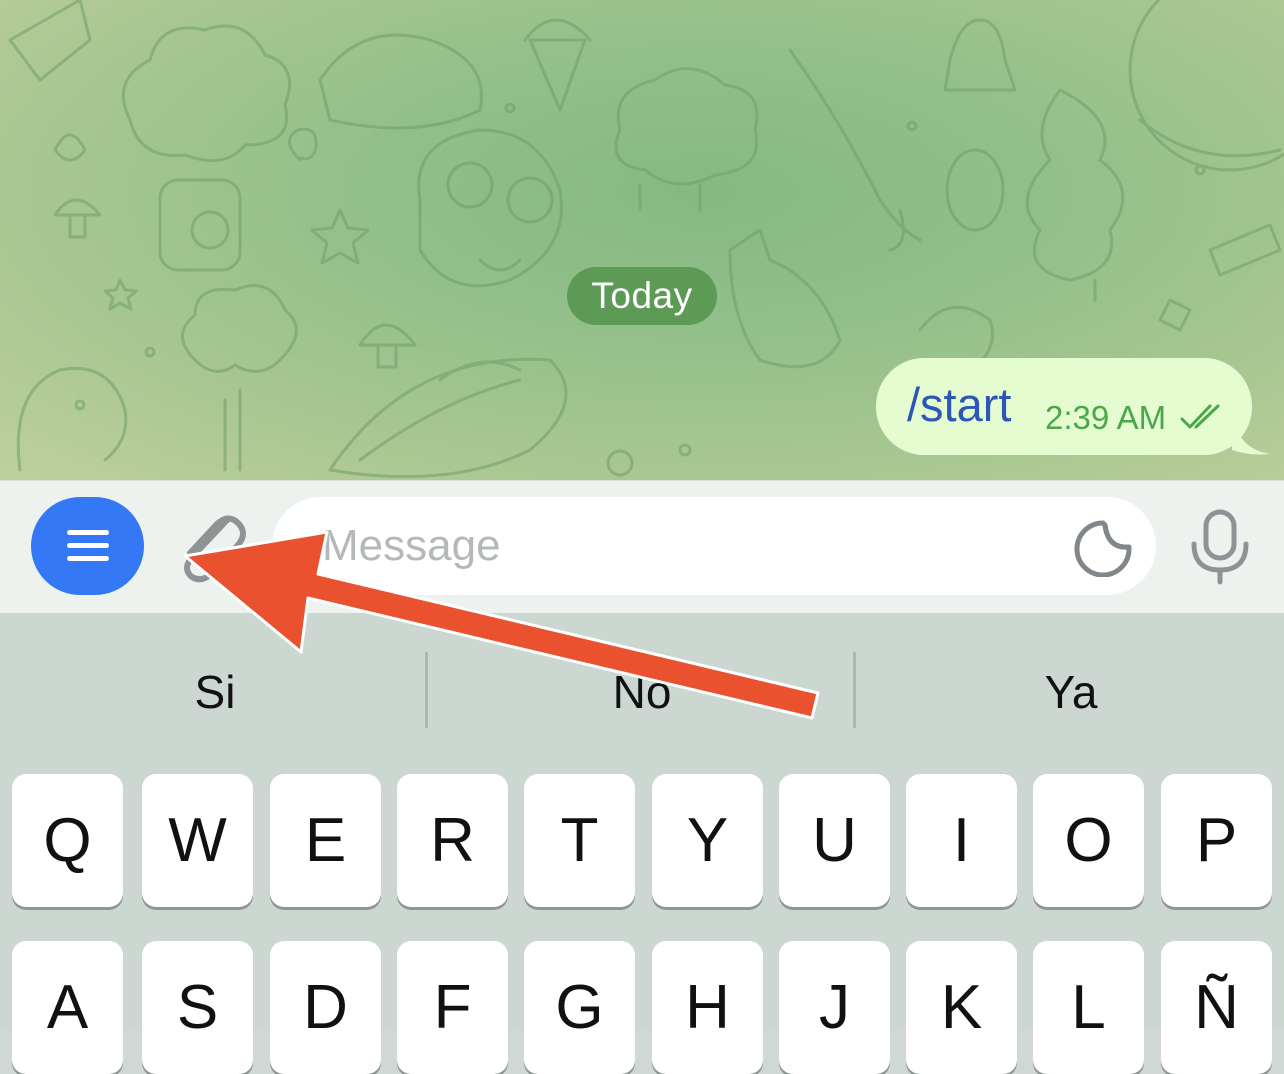  Describe the element at coordinates (834, 1007) in the screenshot. I see `key-j: J` at that location.